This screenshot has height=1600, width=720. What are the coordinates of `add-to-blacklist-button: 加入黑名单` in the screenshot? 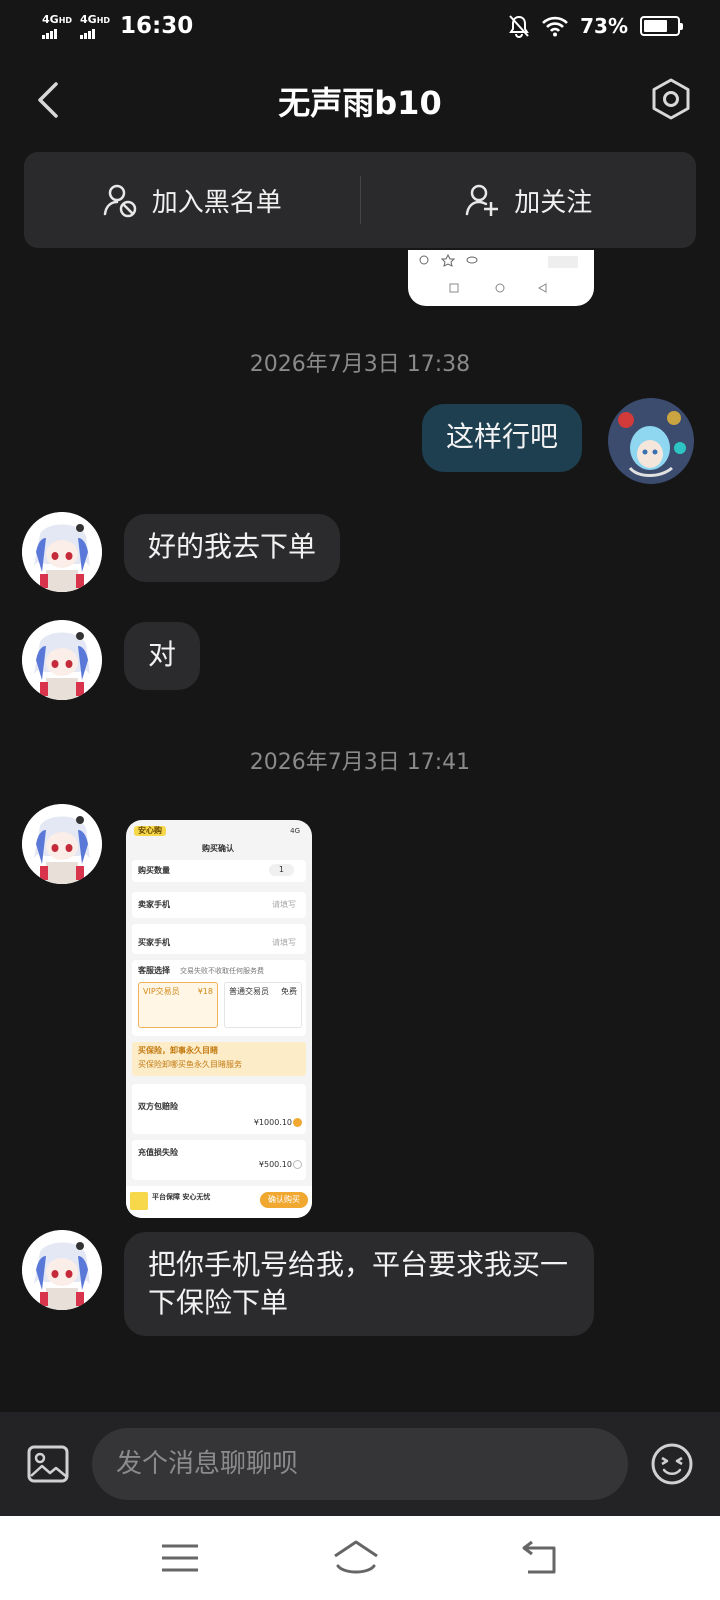 It's located at (192, 200).